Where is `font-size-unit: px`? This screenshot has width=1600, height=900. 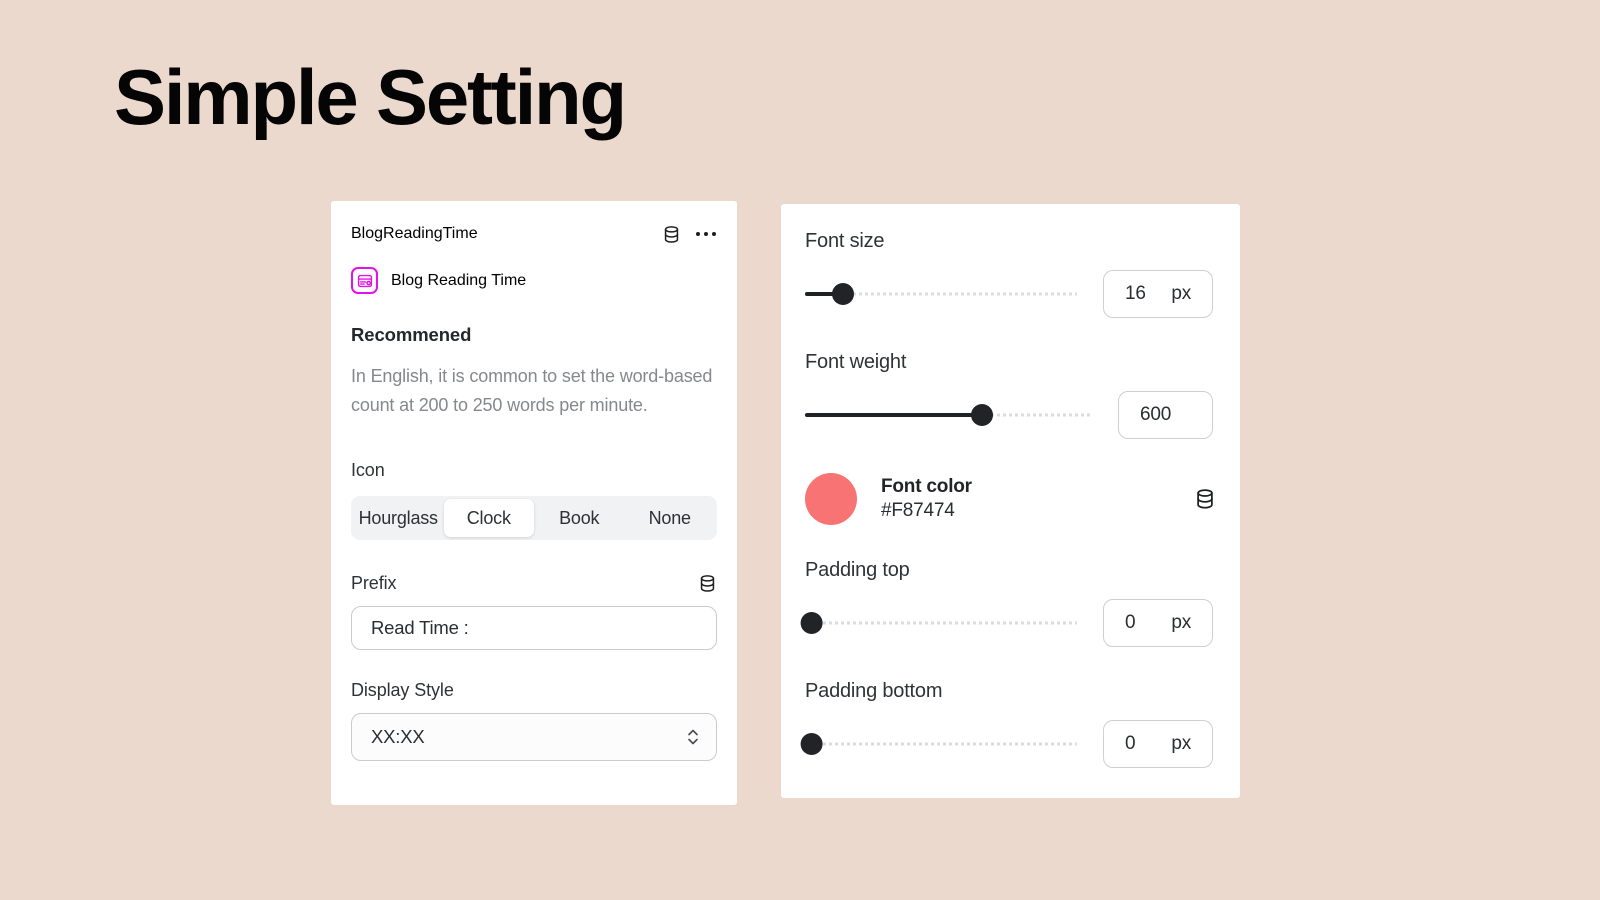 font-size-unit: px is located at coordinates (1181, 293).